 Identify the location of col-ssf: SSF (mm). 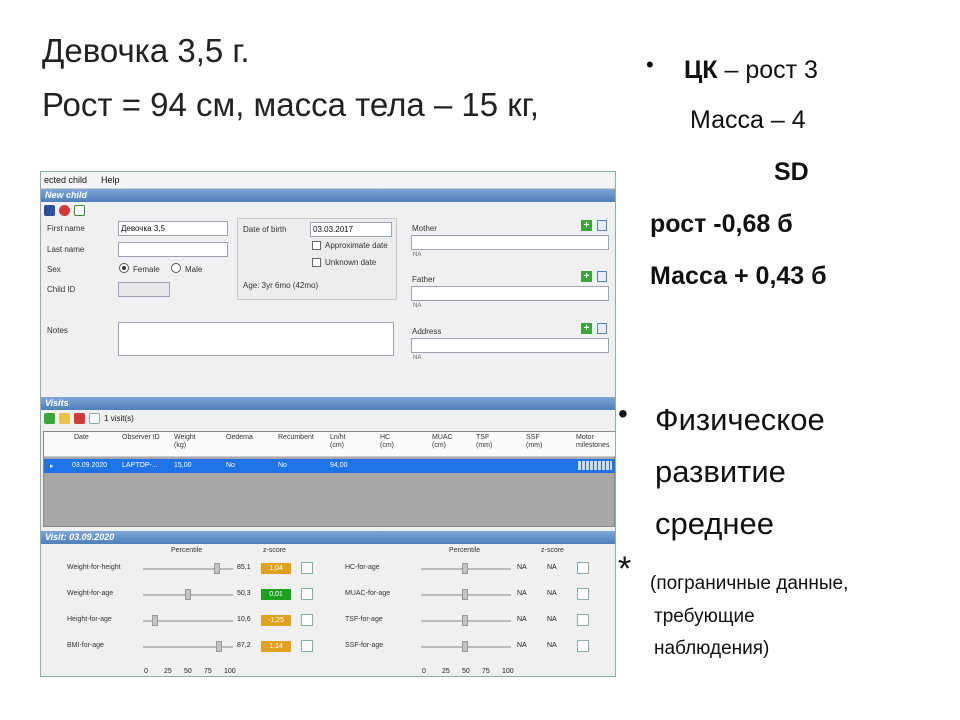
(539, 442).